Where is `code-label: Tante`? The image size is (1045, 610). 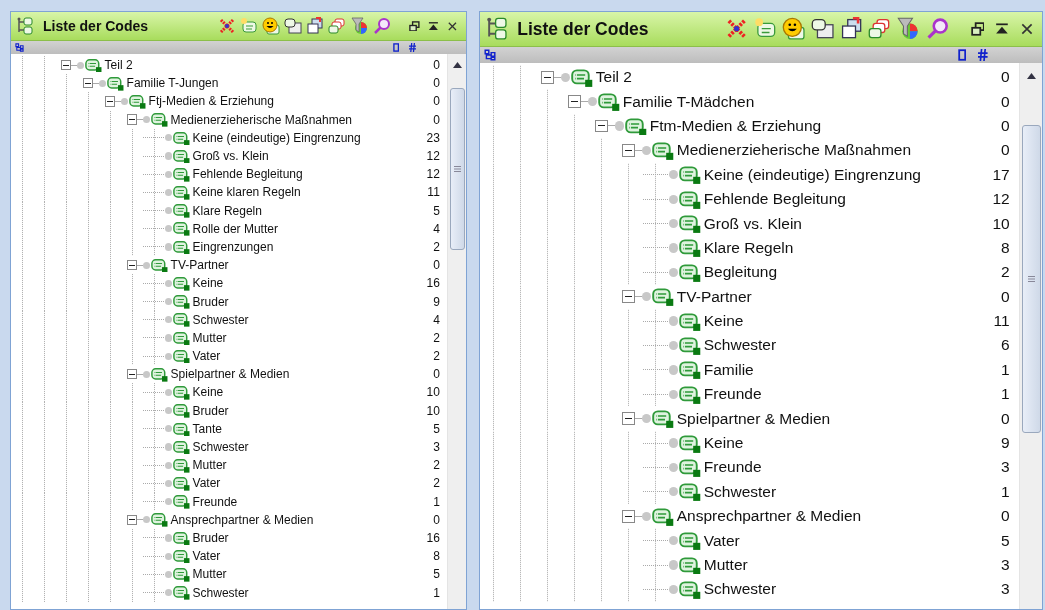
code-label: Tante is located at coordinates (207, 428).